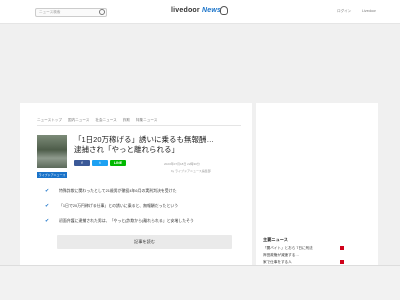 The height and width of the screenshot is (300, 400). Describe the element at coordinates (102, 12) in the screenshot. I see `search-icon` at that location.